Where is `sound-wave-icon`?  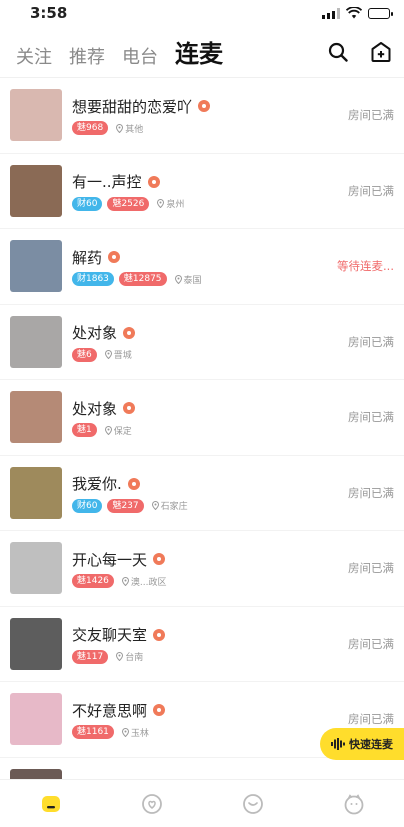
sound-wave-icon is located at coordinates (338, 744).